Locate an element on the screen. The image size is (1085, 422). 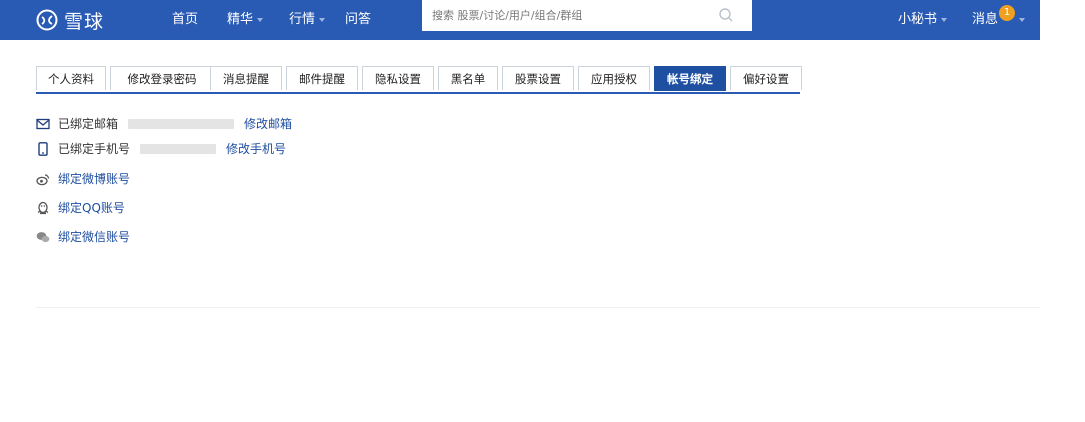
weibo-icon is located at coordinates (43, 180).